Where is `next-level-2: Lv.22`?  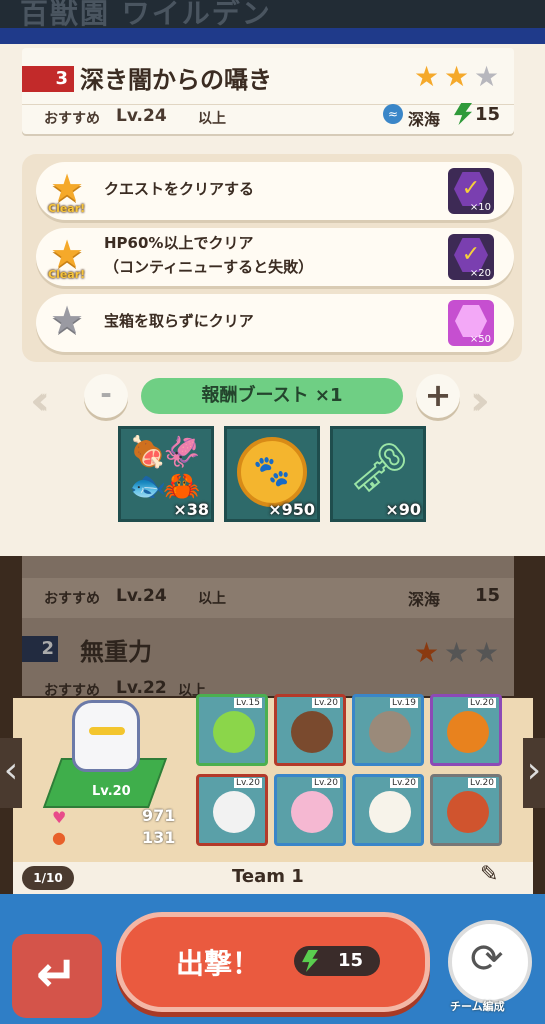
next-level-2: Lv.22 is located at coordinates (141, 688).